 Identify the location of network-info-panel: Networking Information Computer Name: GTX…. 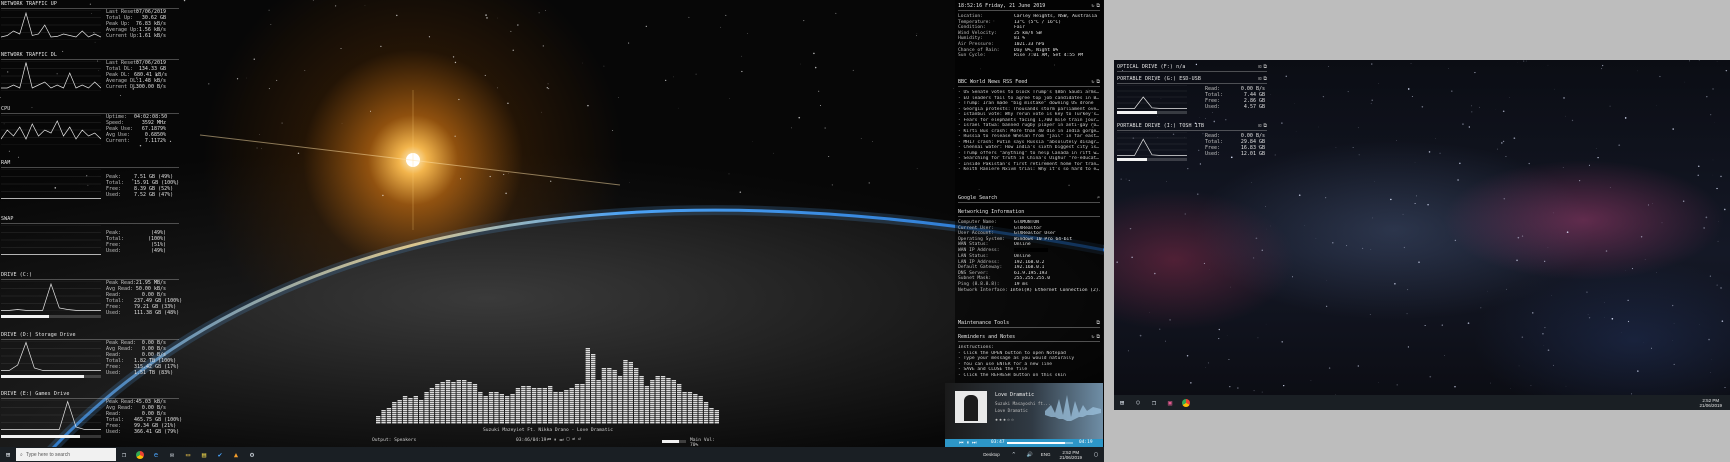
(1029, 250).